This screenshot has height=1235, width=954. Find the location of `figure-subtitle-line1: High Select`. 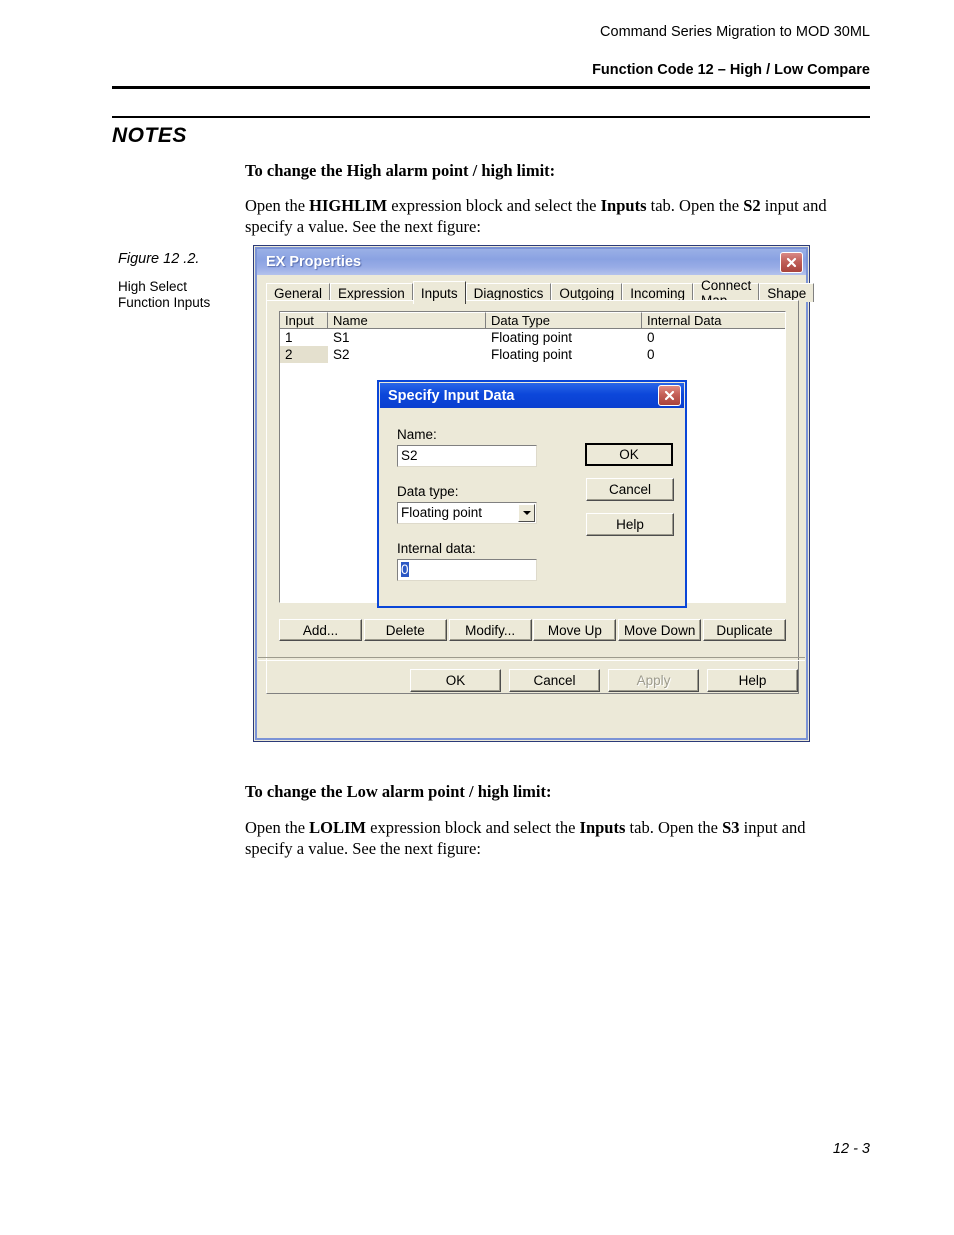

figure-subtitle-line1: High Select is located at coordinates (153, 286).